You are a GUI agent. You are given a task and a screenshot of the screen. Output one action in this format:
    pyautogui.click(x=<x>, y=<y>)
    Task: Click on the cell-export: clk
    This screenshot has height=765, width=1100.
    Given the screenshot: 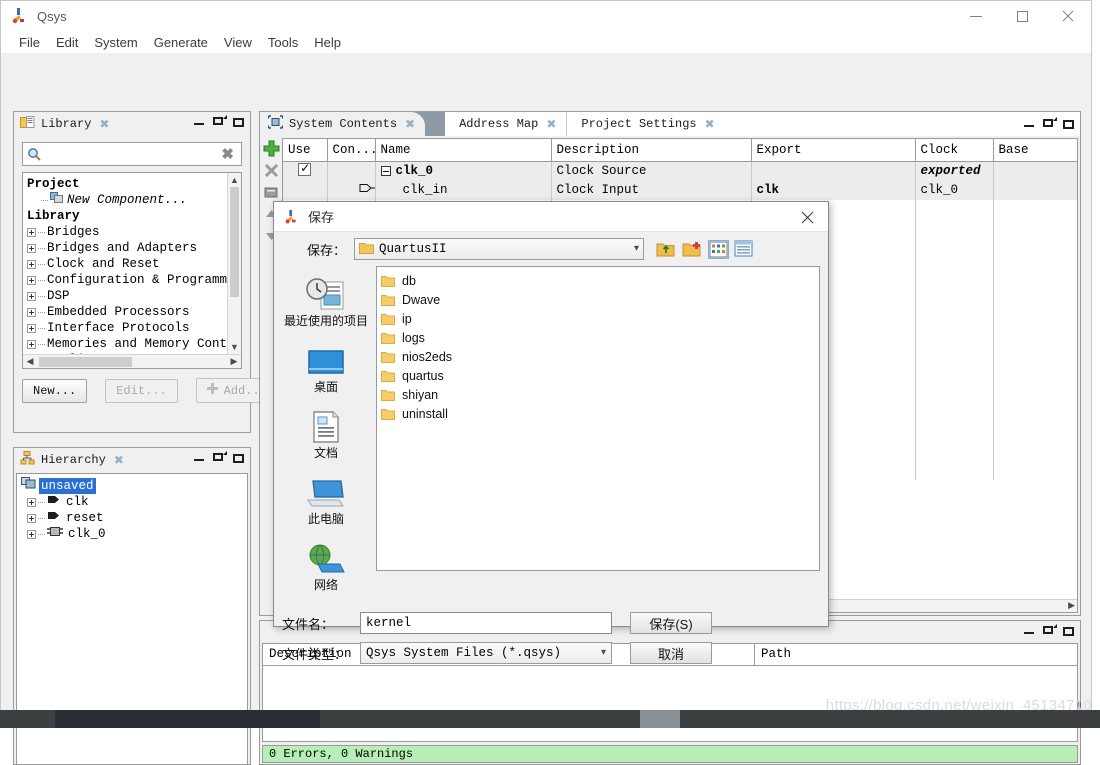 What is the action you would take?
    pyautogui.click(x=833, y=190)
    